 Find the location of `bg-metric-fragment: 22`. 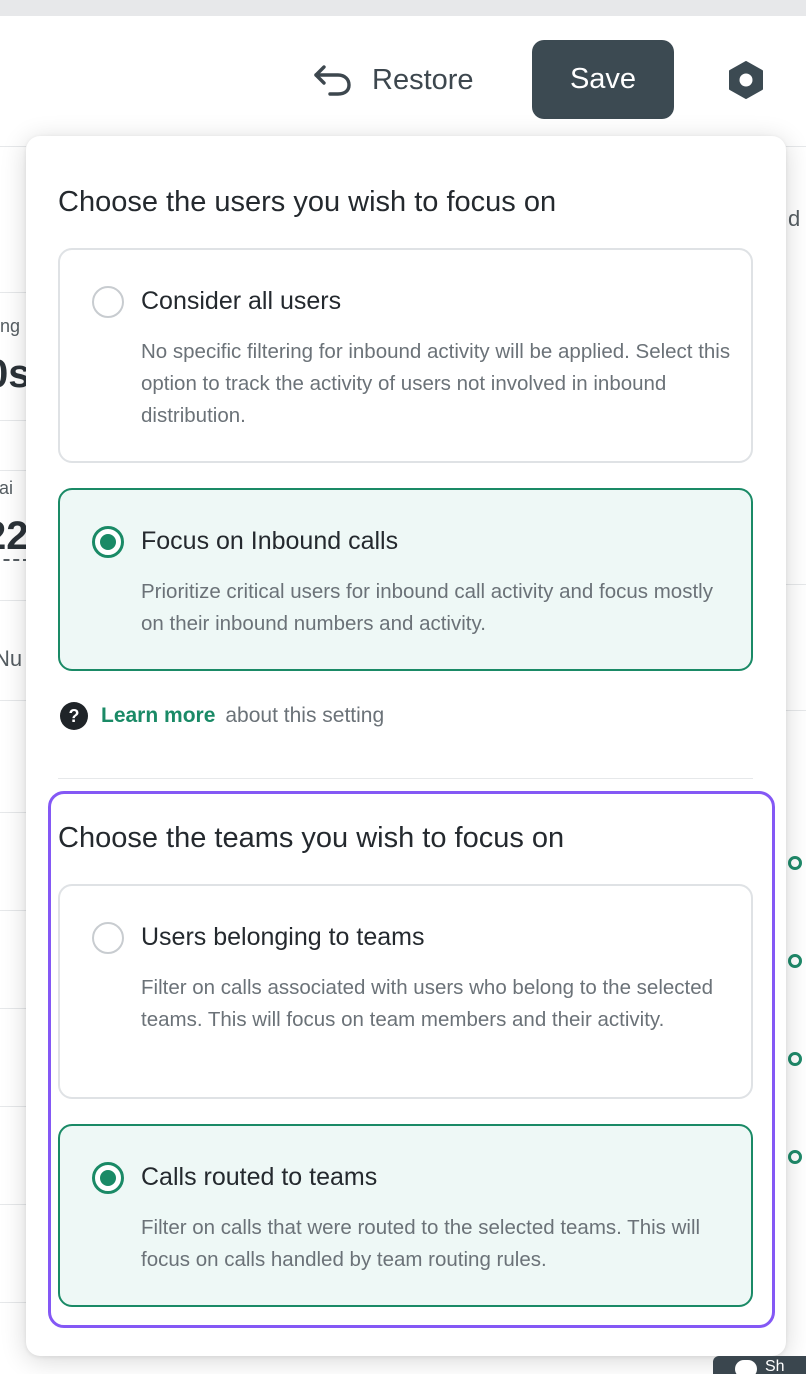

bg-metric-fragment: 22 is located at coordinates (14, 537).